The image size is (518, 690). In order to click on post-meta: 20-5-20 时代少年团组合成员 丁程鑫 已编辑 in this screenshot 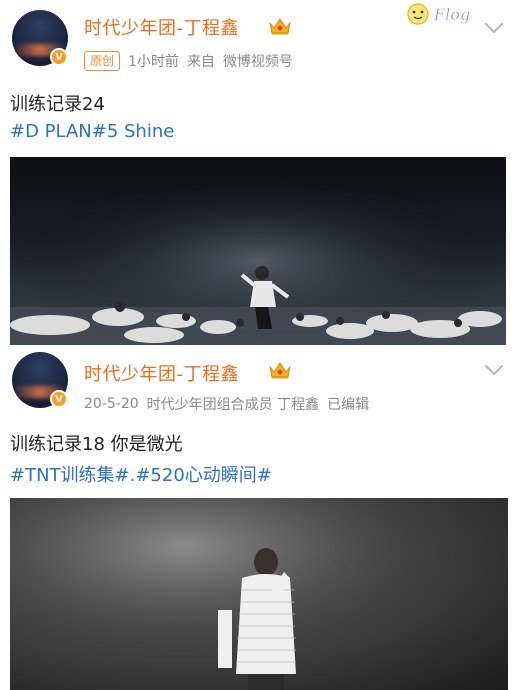, I will do `click(226, 404)`.